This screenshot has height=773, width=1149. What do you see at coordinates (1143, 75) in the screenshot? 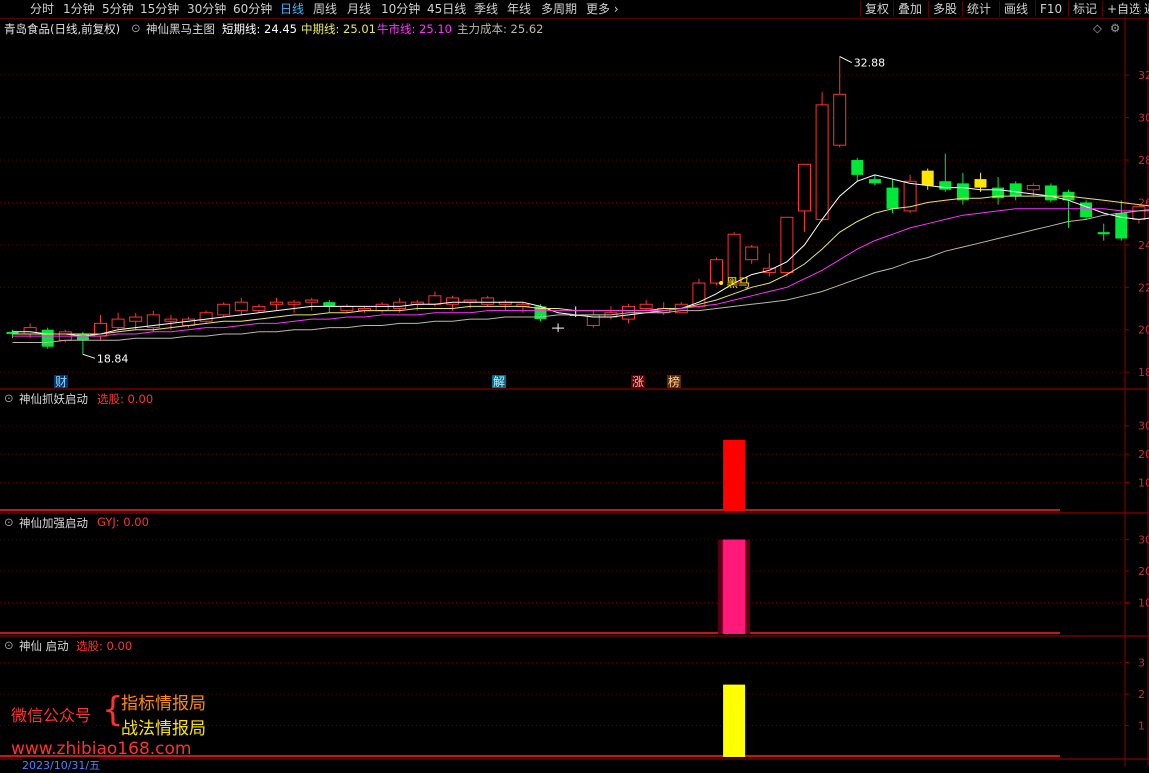
I see `y-tick-label-0: 32` at bounding box center [1143, 75].